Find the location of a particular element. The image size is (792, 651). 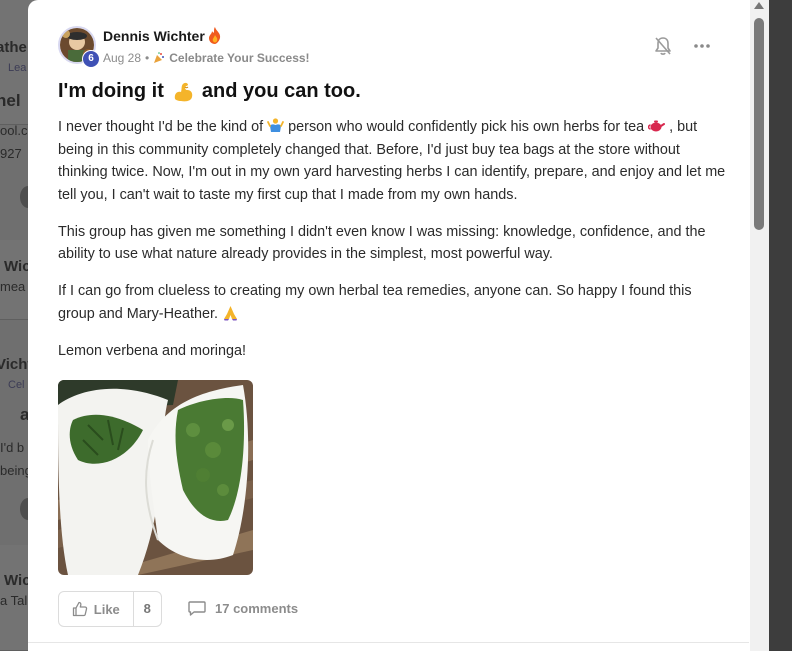

folded-hands-icon is located at coordinates (230, 312).